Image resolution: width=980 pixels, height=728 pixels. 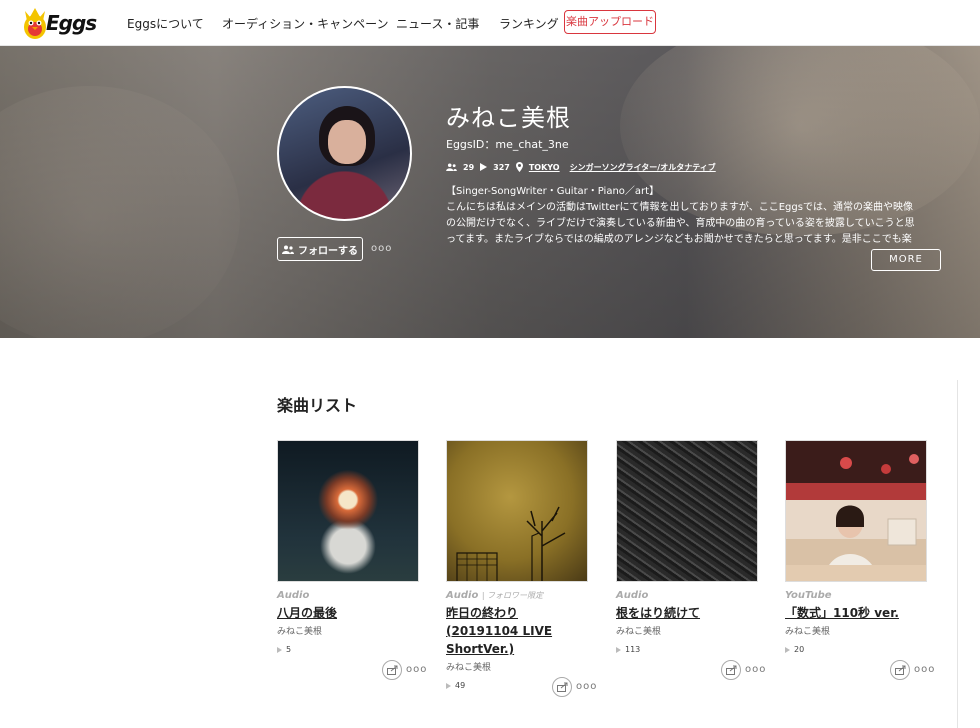 I want to click on song-card: Audio 八月の最後 みねこ美根 5, so click(x=348, y=547).